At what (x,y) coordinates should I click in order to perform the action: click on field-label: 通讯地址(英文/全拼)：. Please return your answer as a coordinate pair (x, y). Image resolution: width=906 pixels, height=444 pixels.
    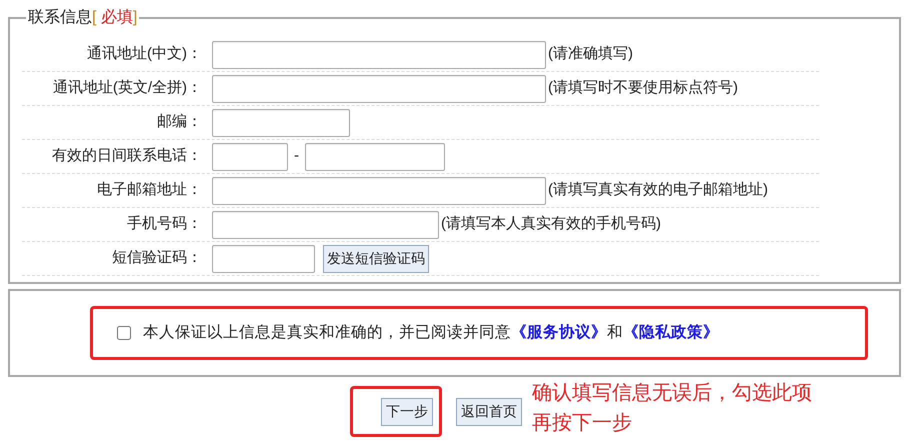
    Looking at the image, I should click on (127, 88).